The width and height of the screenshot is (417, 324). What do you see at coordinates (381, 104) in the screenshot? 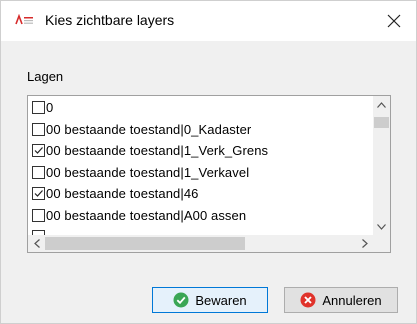
I see `scroll-up-arrow-icon` at bounding box center [381, 104].